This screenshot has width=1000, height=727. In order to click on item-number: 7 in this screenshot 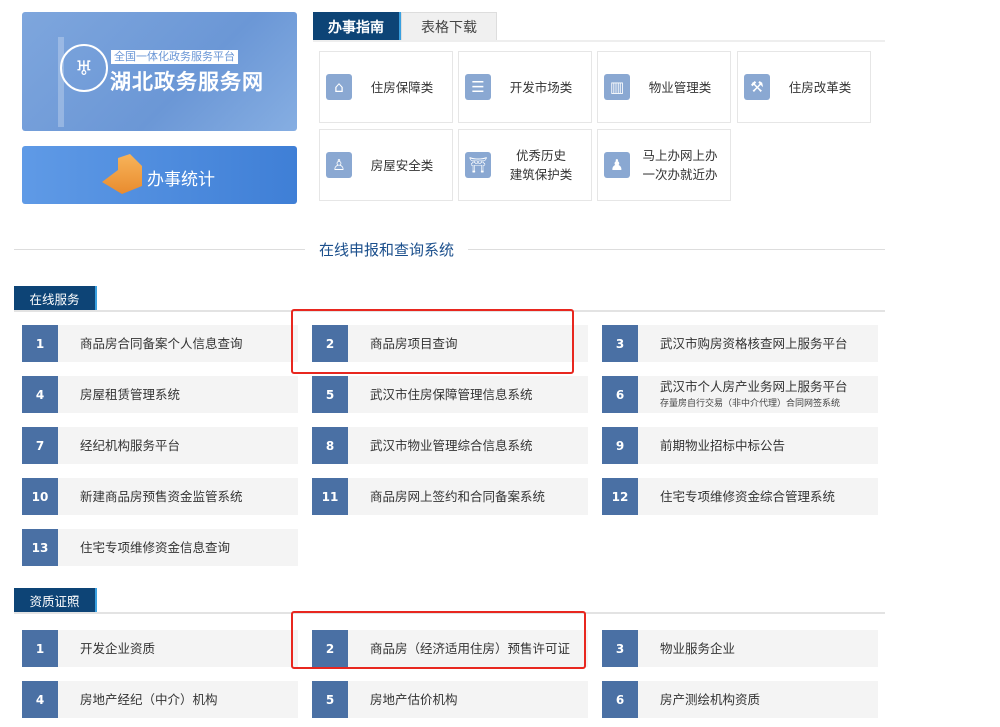, I will do `click(40, 445)`.